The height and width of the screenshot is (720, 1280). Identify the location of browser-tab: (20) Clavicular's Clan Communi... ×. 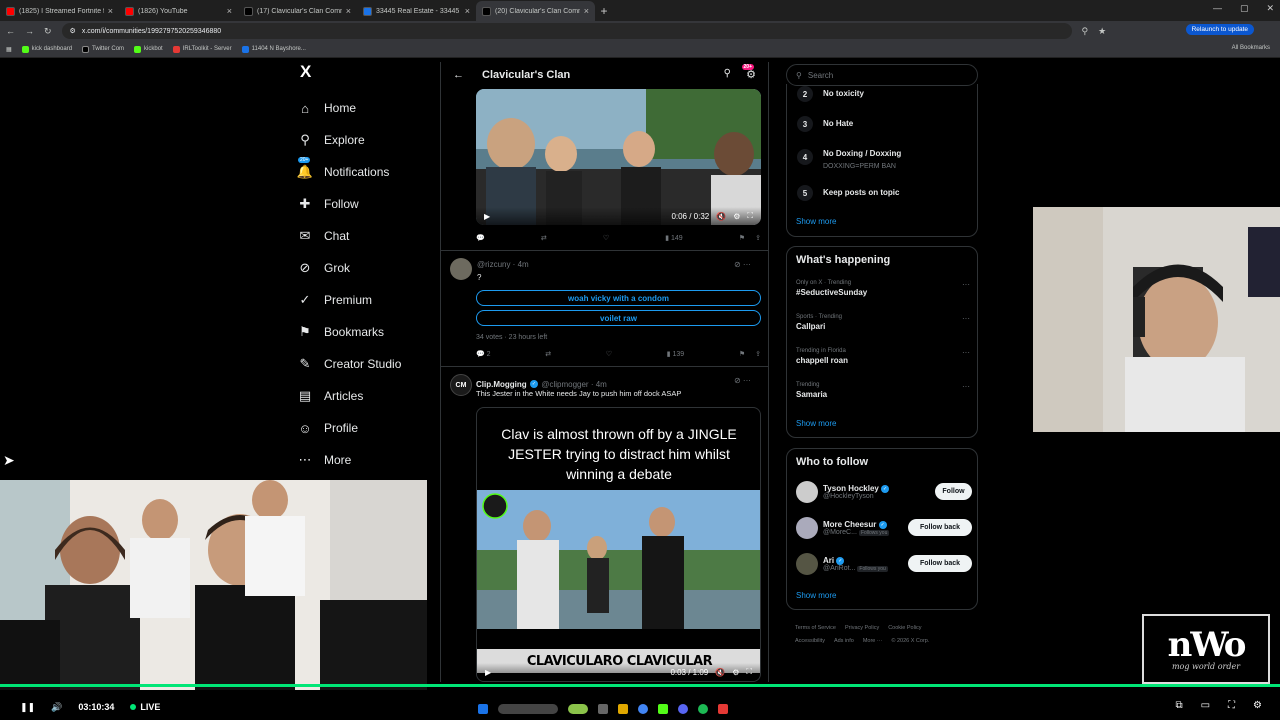
(535, 11).